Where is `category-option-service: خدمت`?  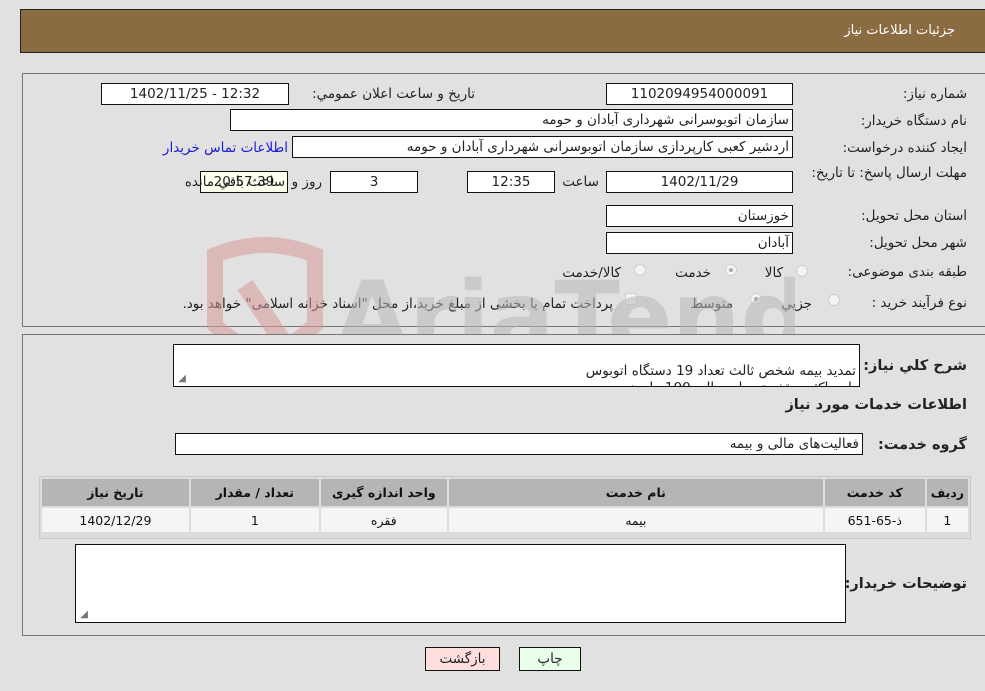
category-option-service: خدمت is located at coordinates (693, 273).